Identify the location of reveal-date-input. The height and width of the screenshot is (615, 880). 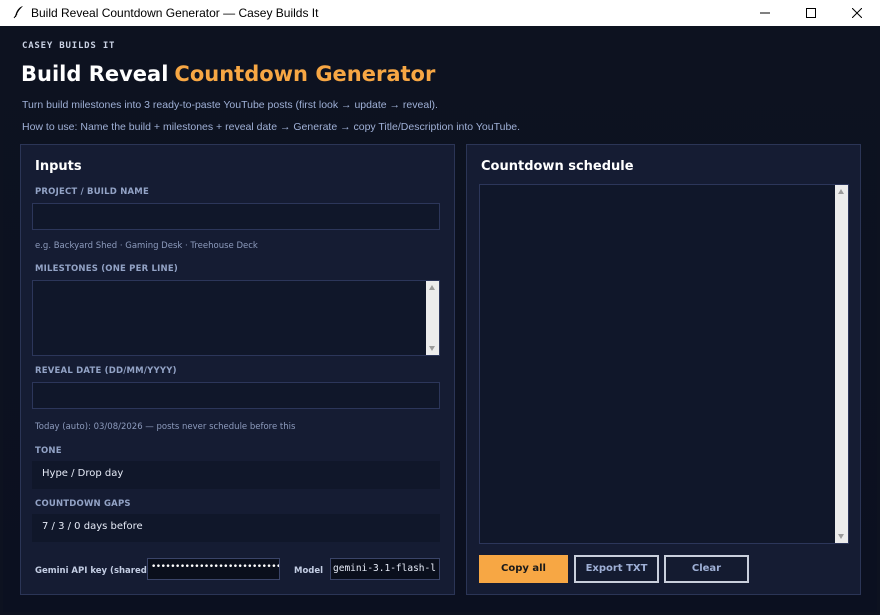
(236, 395).